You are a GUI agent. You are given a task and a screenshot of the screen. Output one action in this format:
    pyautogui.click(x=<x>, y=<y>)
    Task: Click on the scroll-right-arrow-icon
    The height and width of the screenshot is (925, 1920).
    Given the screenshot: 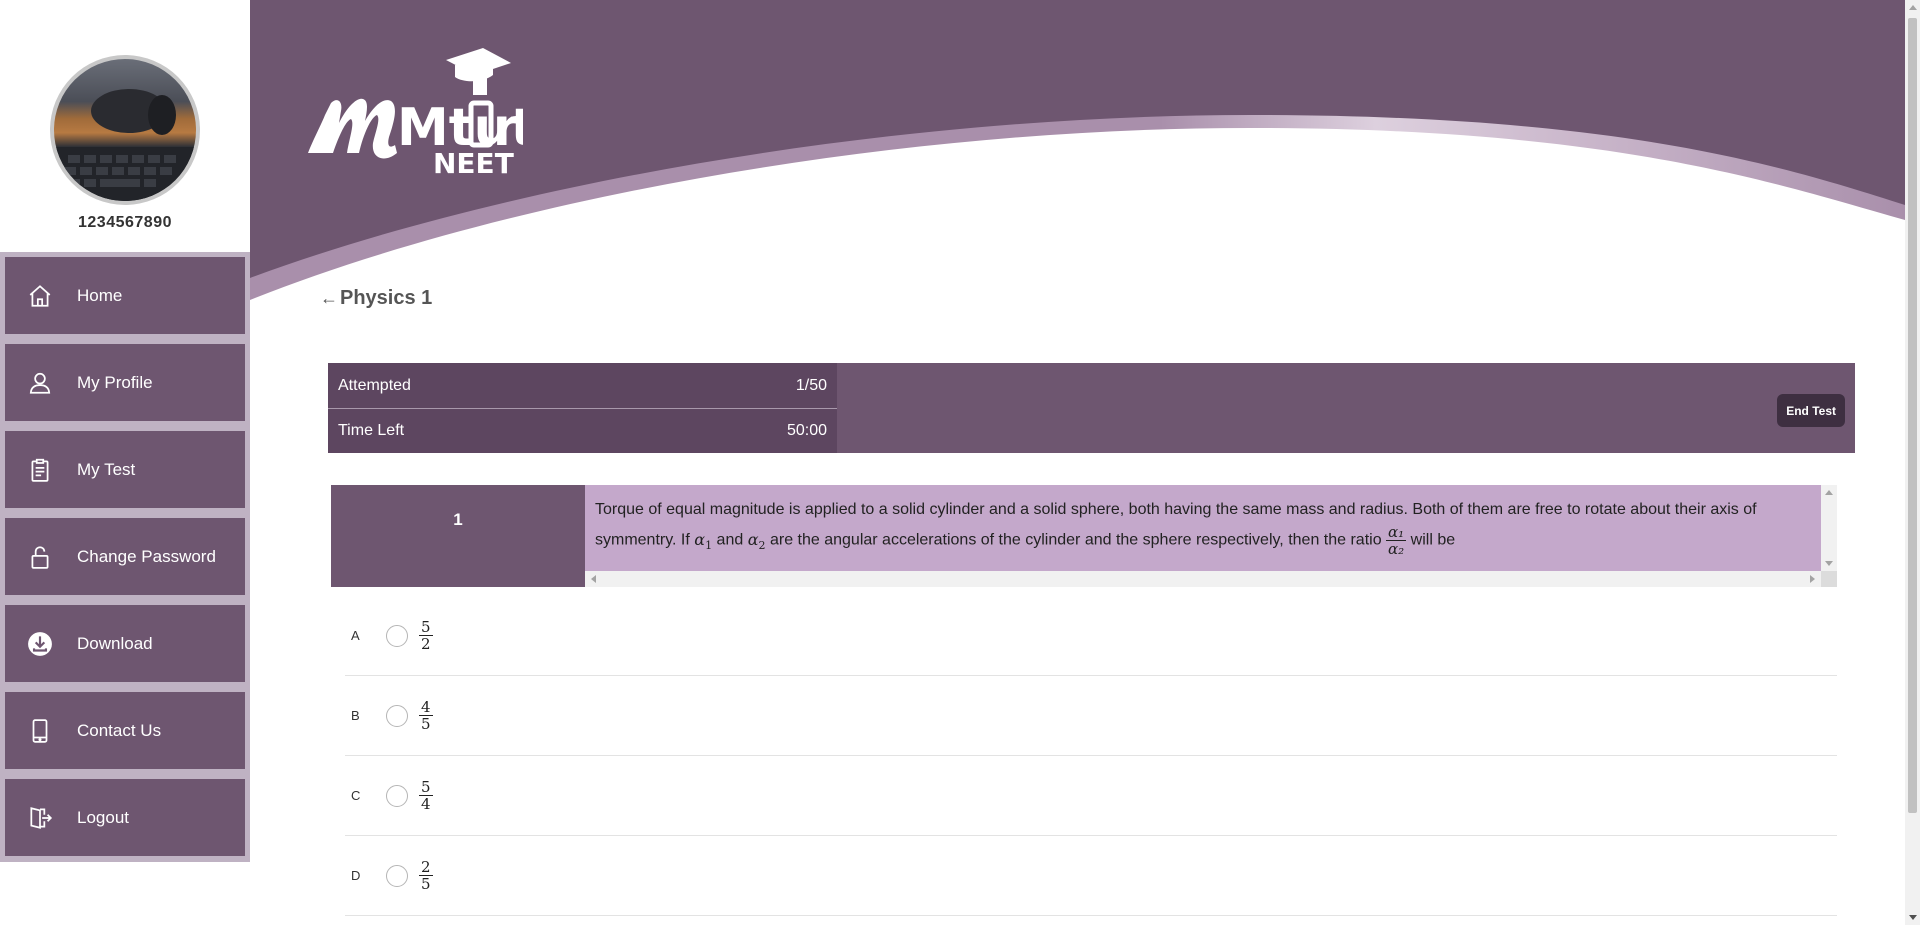 What is the action you would take?
    pyautogui.click(x=1812, y=579)
    